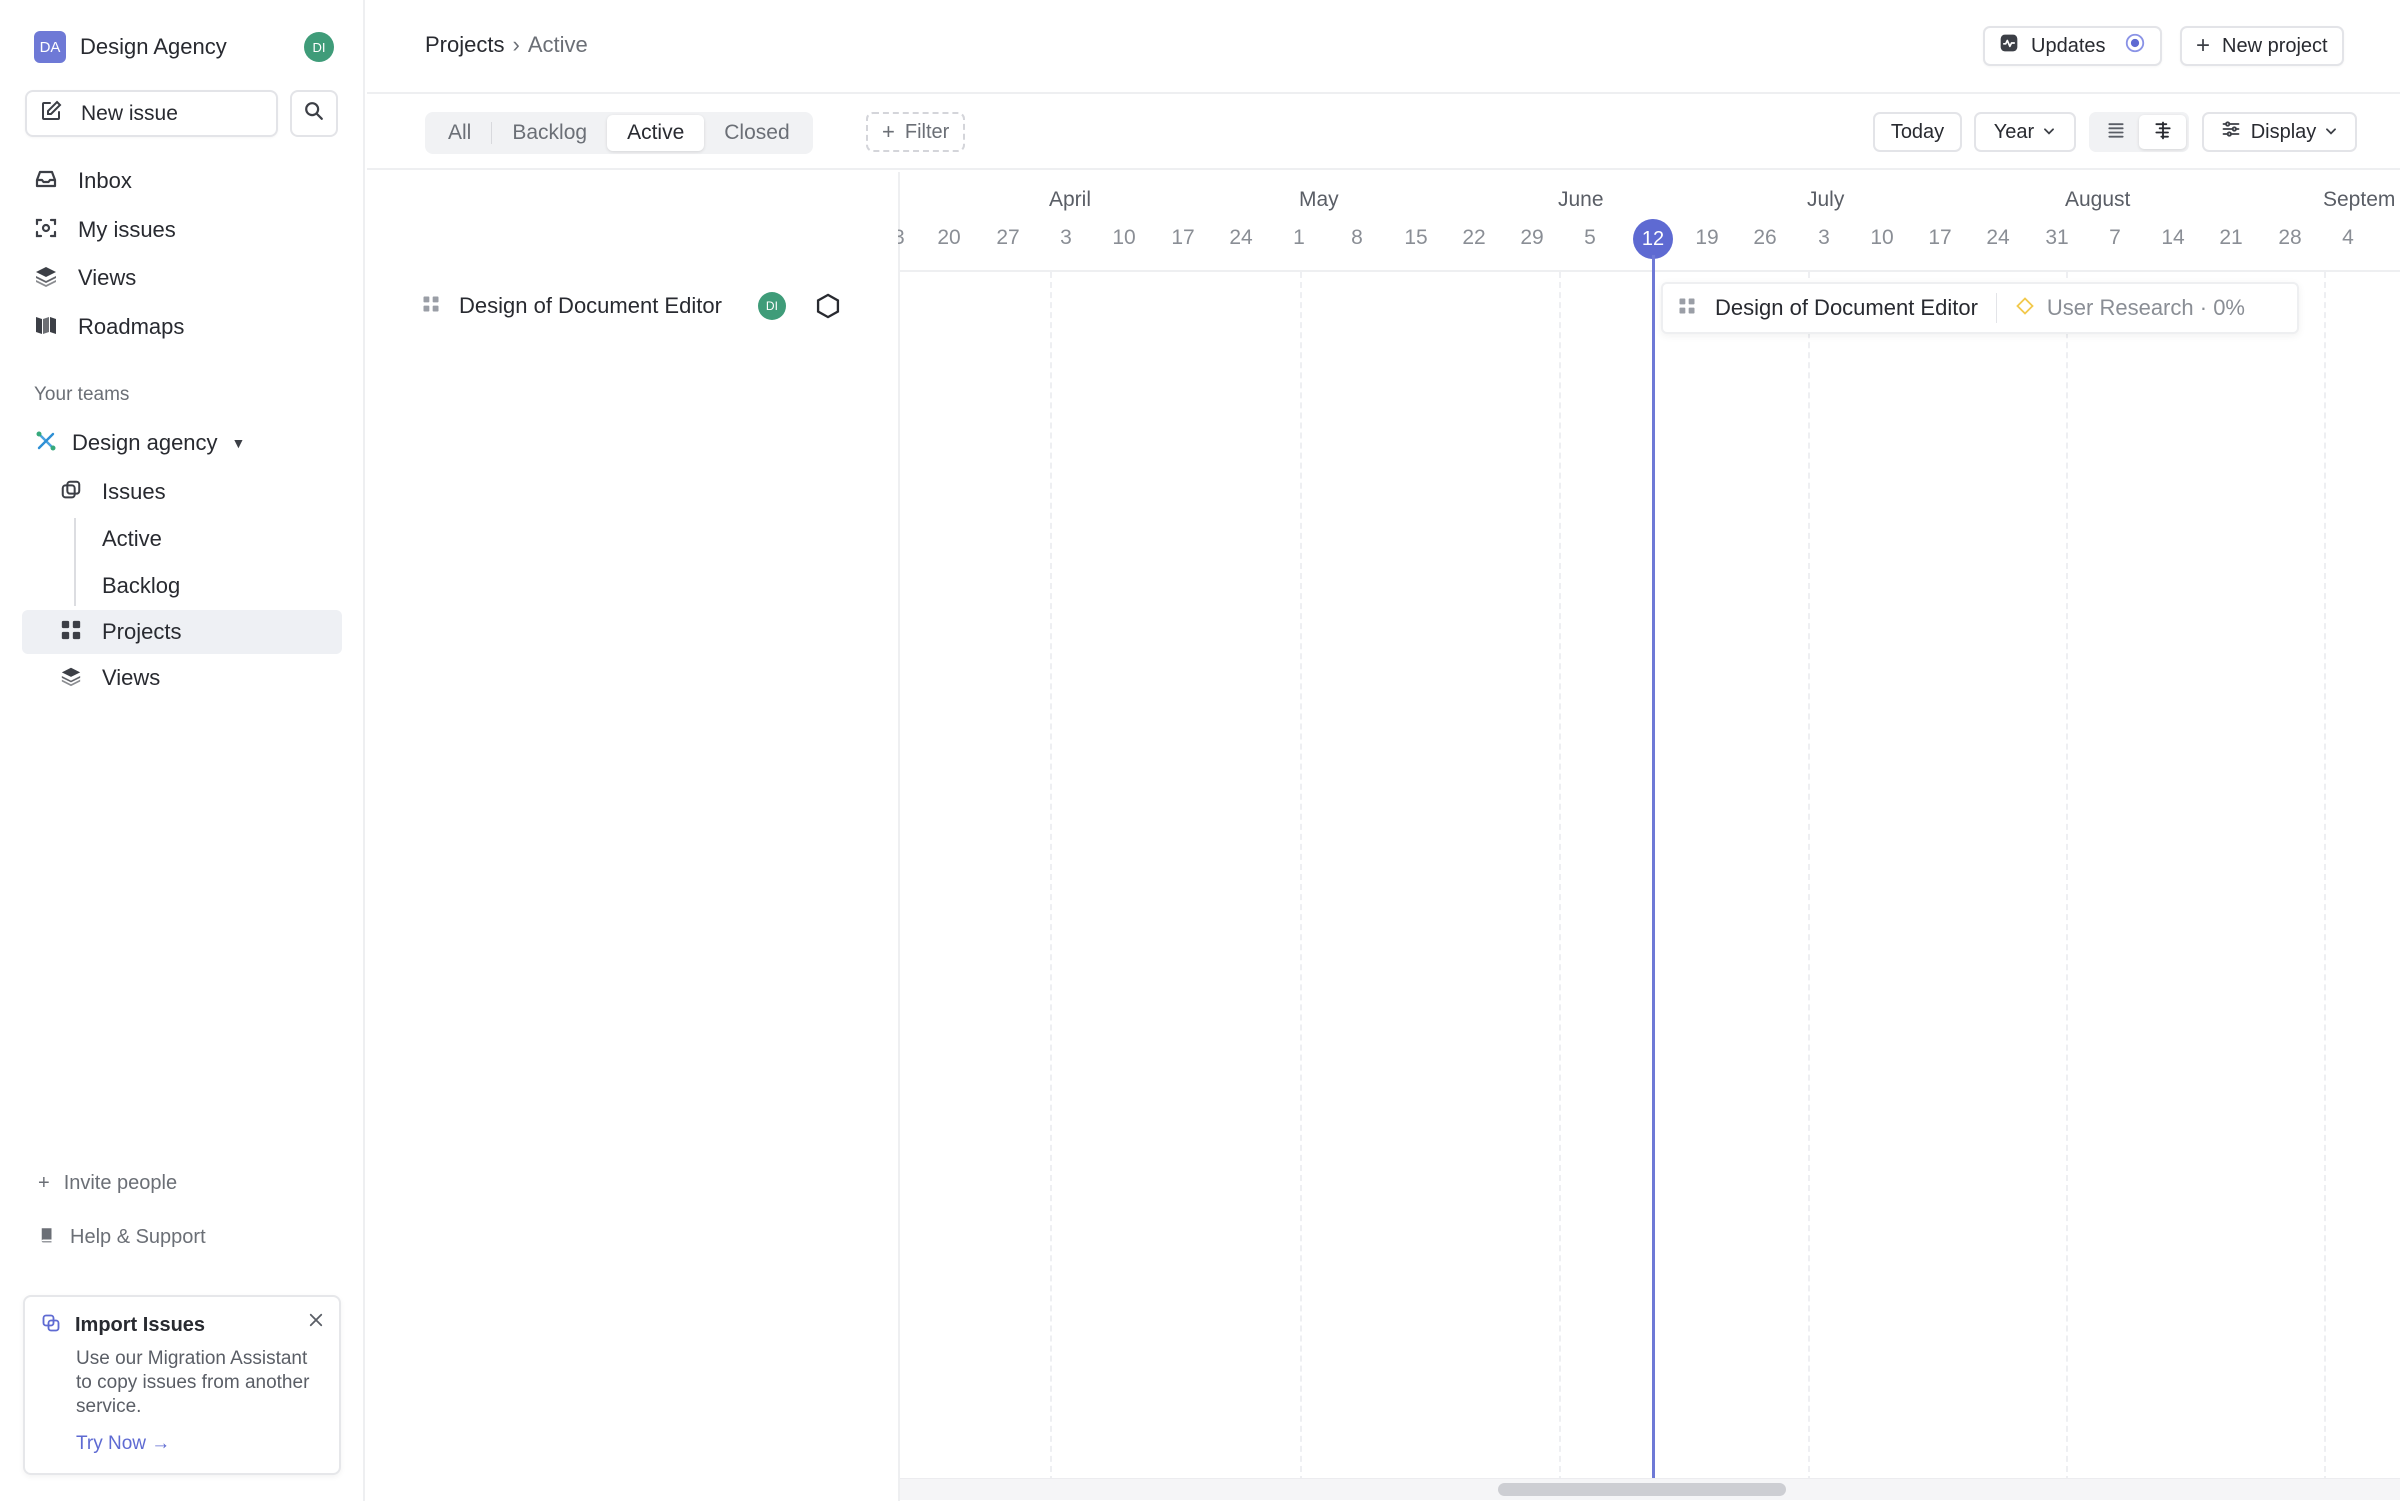 This screenshot has height=1501, width=2400. I want to click on bar-project-name: Design of Document Editor, so click(1846, 307).